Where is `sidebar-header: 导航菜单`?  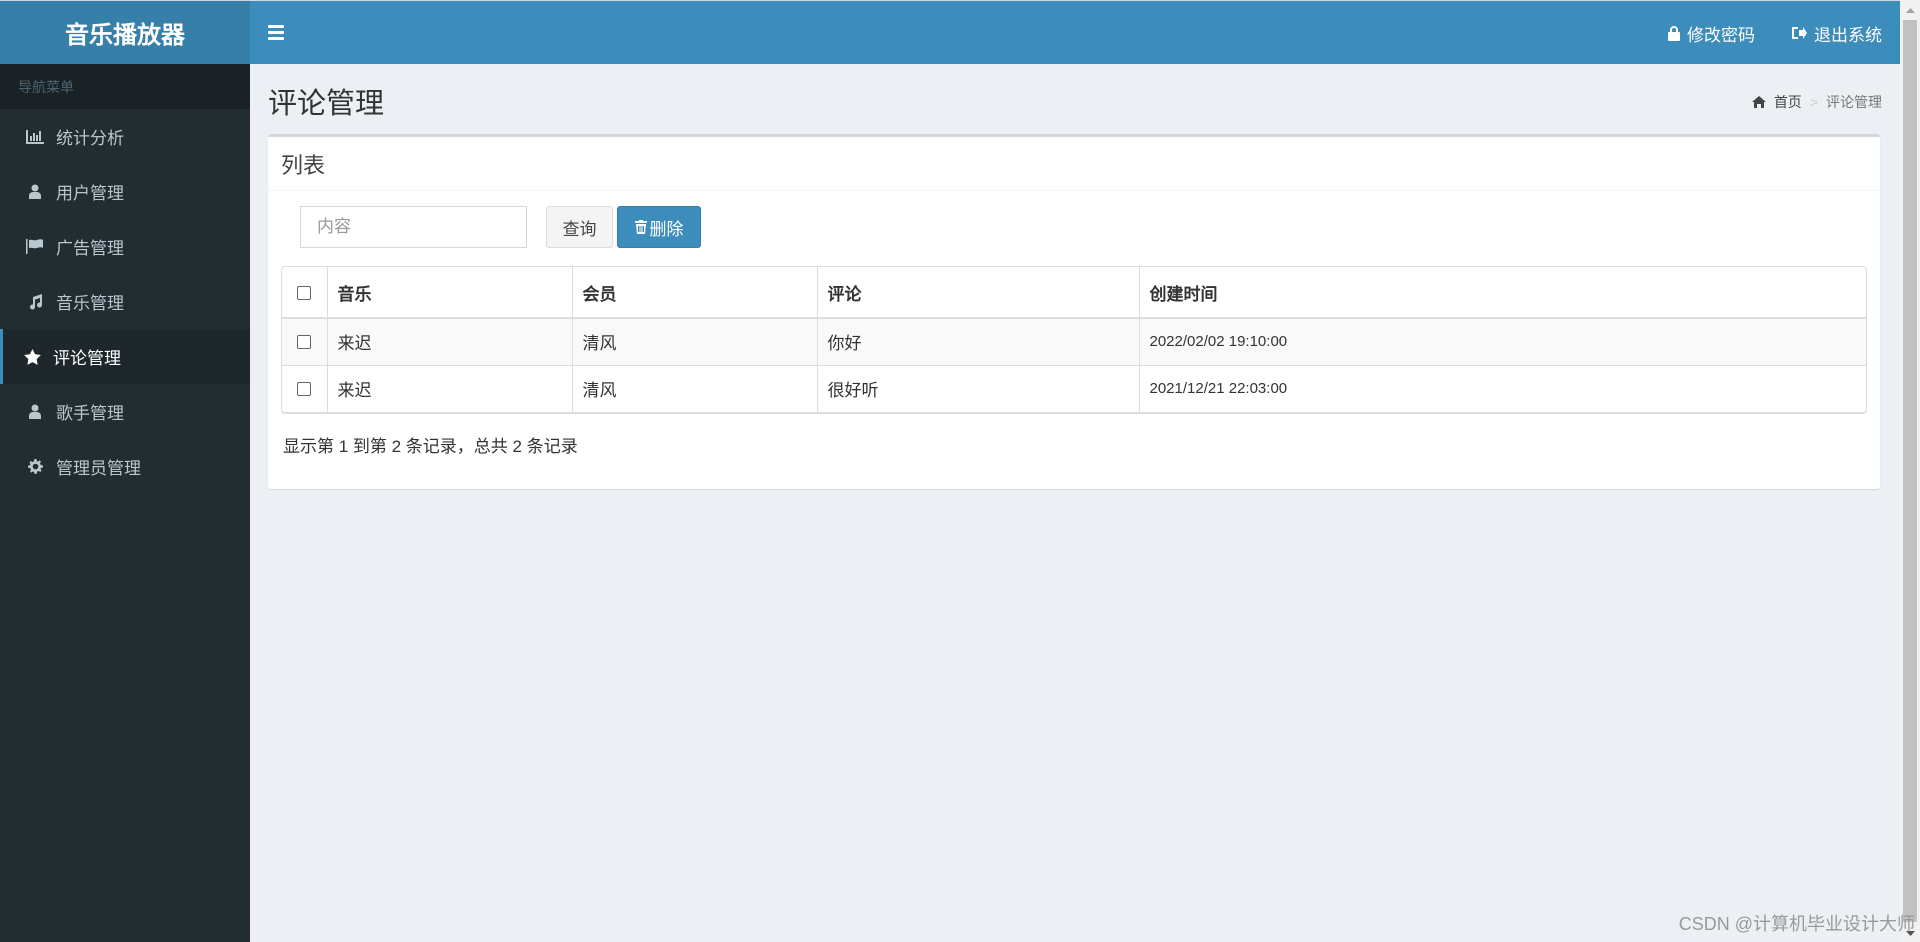 sidebar-header: 导航菜单 is located at coordinates (125, 86).